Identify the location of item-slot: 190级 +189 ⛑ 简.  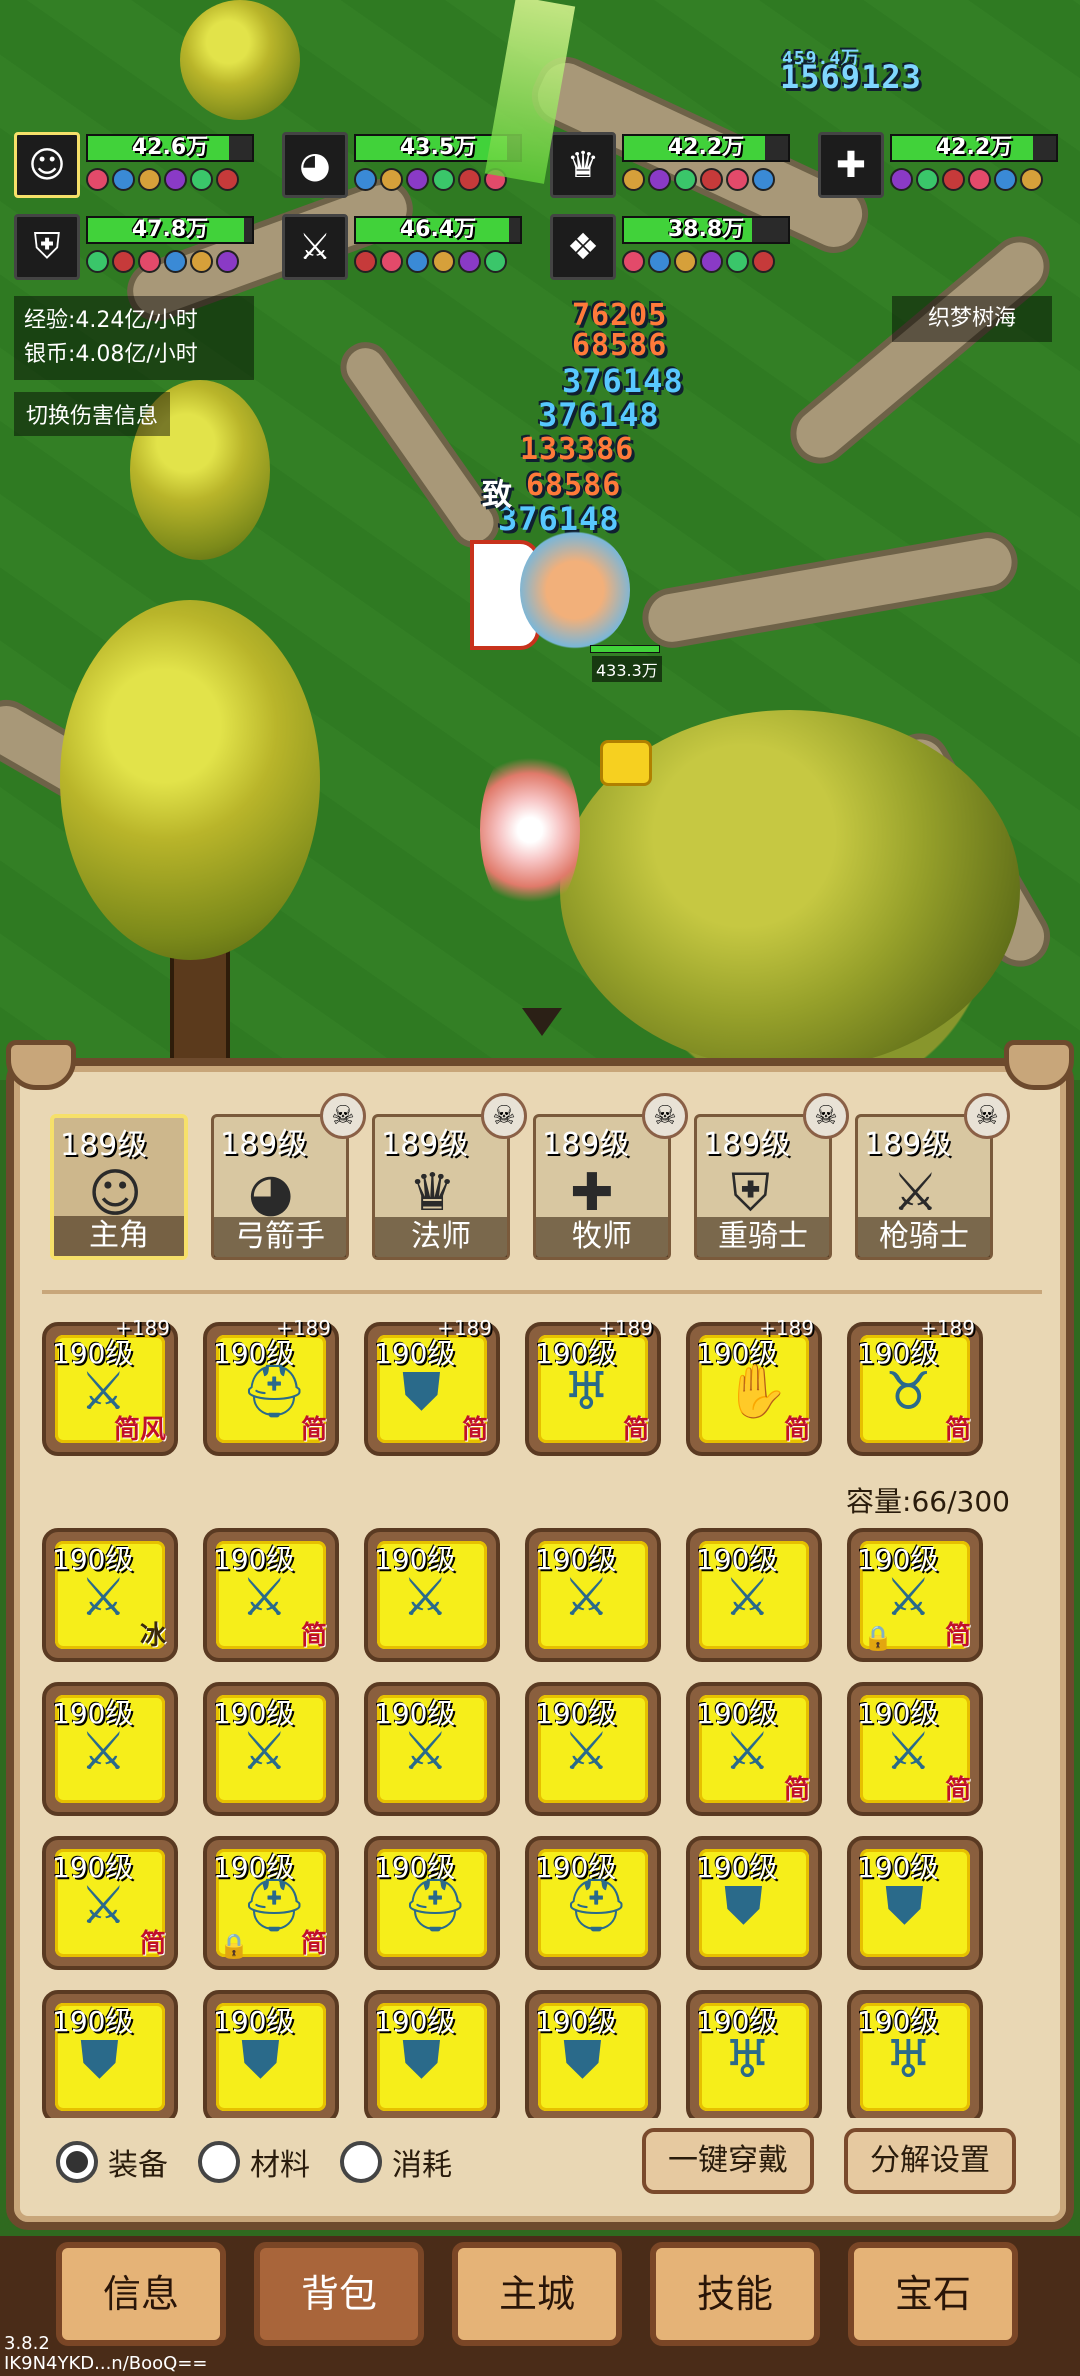
(271, 1386).